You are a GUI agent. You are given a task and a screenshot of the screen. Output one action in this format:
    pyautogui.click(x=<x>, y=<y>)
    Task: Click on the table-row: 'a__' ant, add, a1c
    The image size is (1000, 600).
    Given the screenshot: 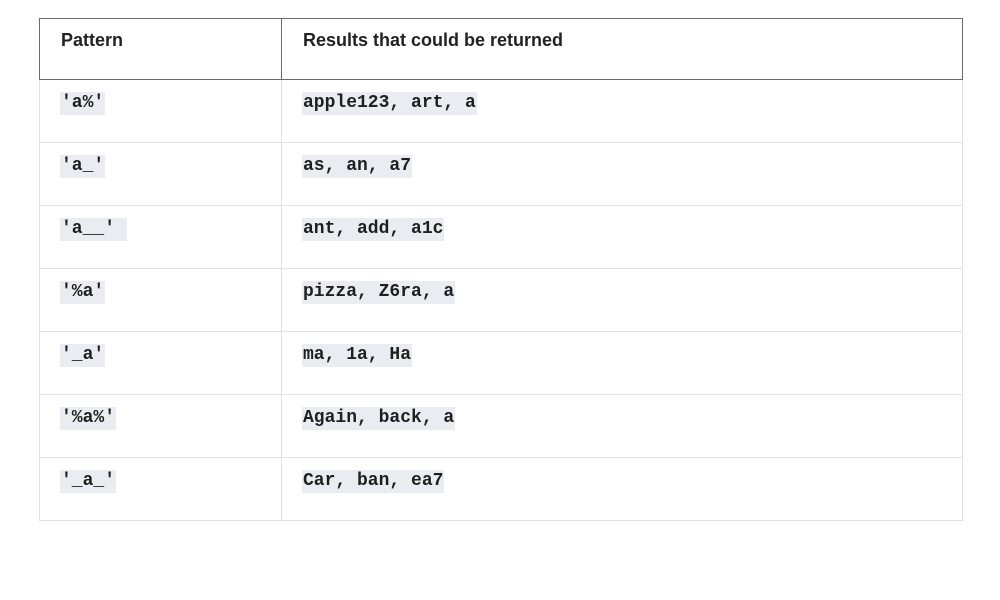 What is the action you would take?
    pyautogui.click(x=501, y=237)
    